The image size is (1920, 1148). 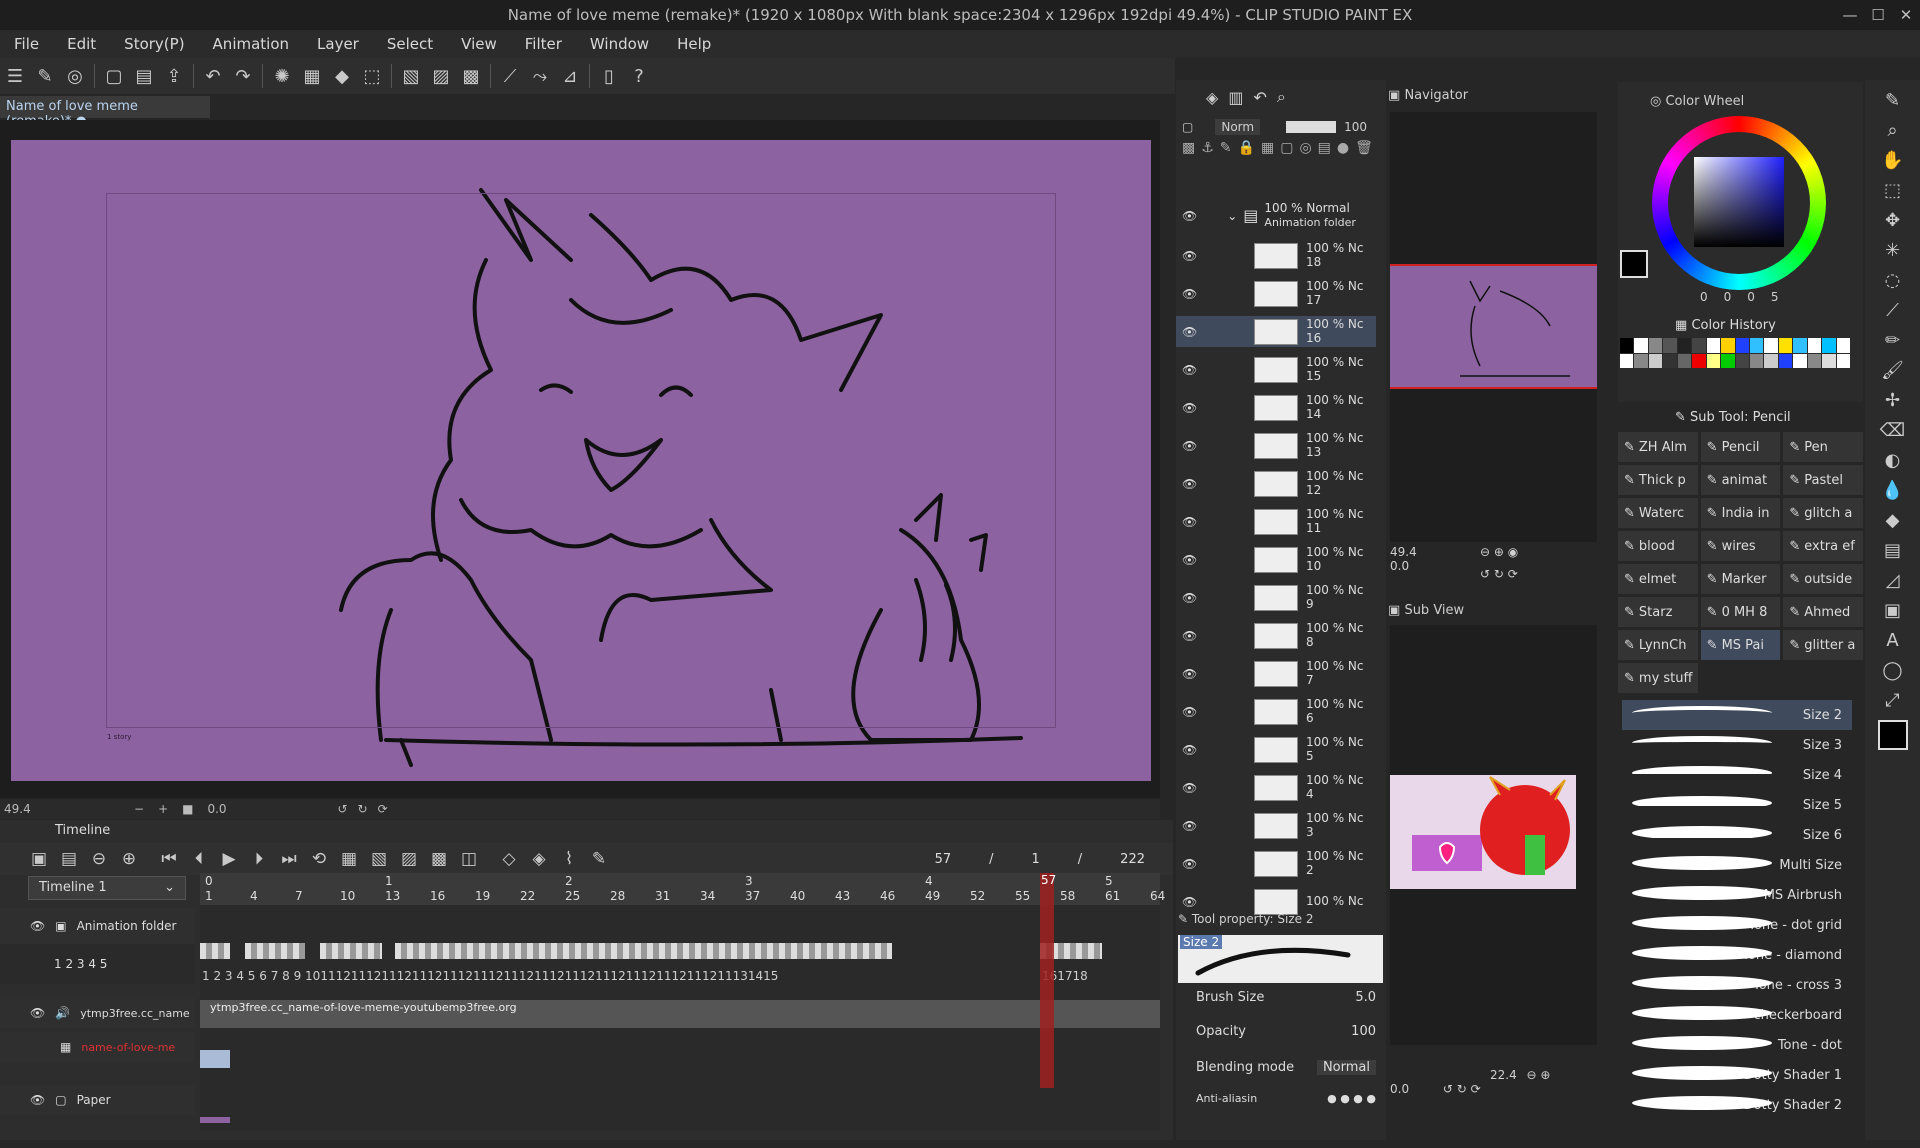 What do you see at coordinates (1276, 483) in the screenshot?
I see `layer-row: 👁 100 % Nc 12` at bounding box center [1276, 483].